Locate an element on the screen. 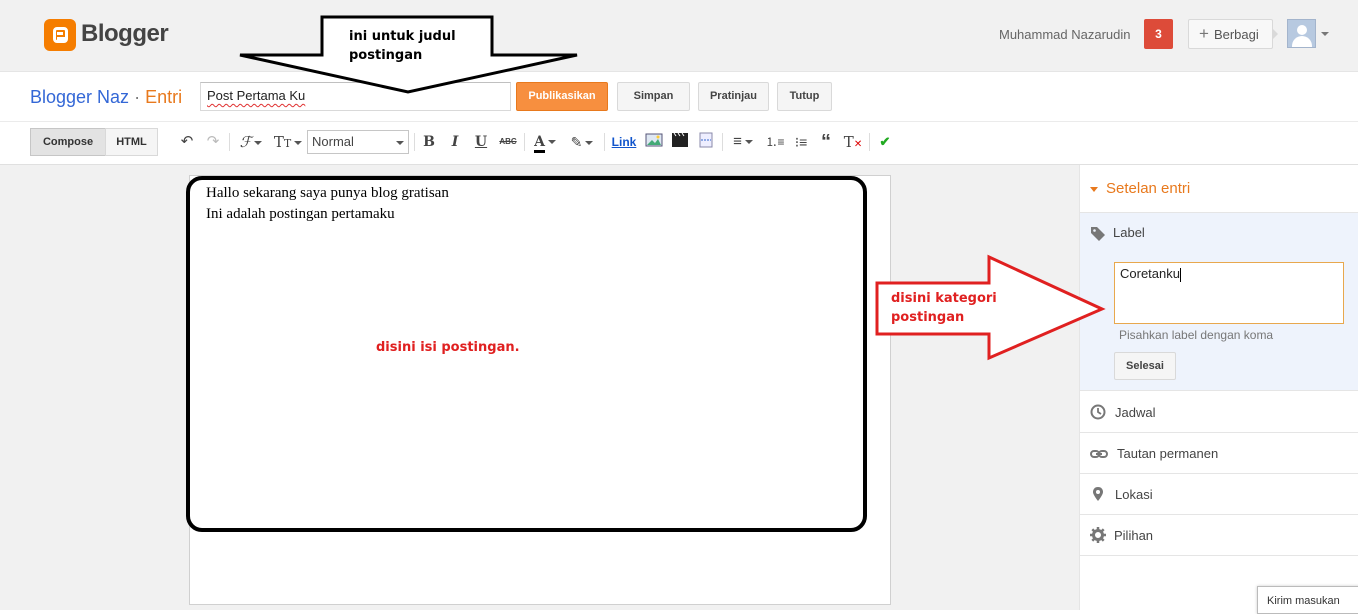 The image size is (1358, 614). preview-button: Pratinjau is located at coordinates (733, 96).